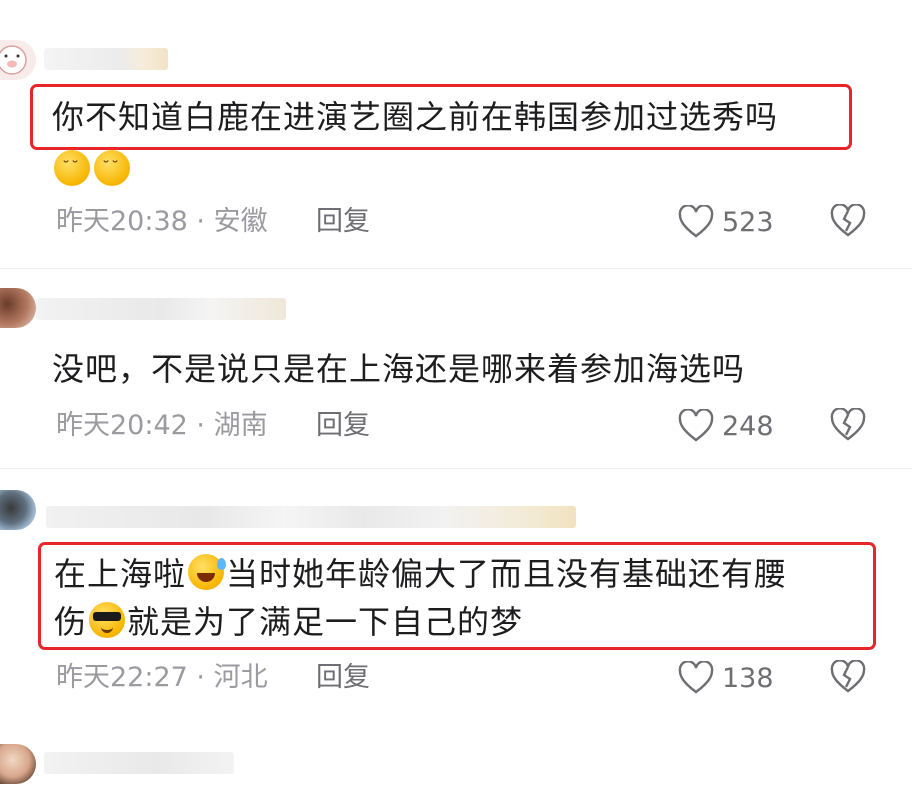 The image size is (912, 806). I want to click on comment-text-line-2: 伤 就是为了满足一下自己的梦, so click(288, 621).